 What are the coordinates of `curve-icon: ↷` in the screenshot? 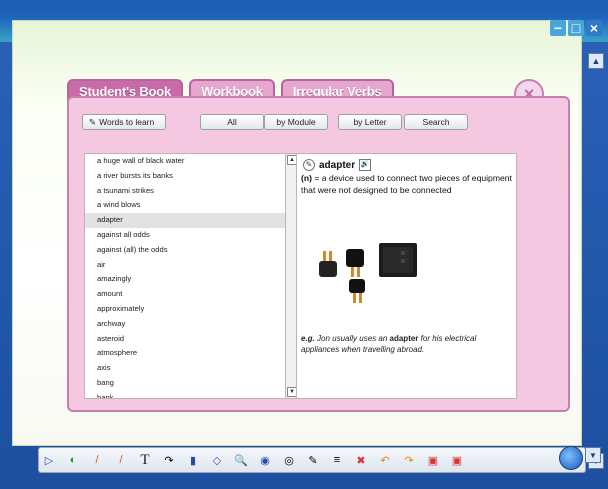 It's located at (169, 460).